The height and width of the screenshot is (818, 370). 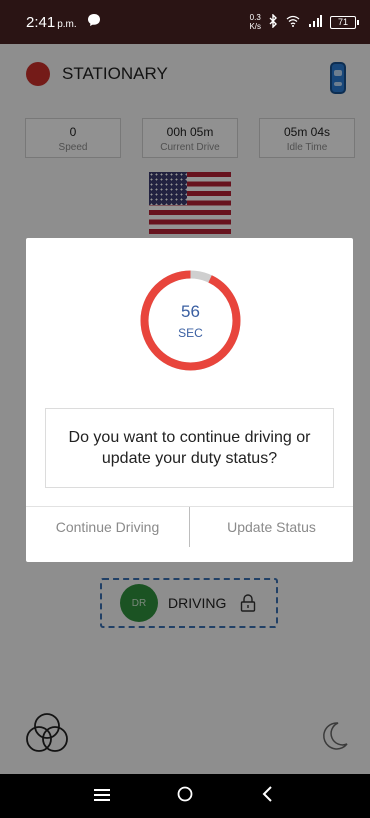 I want to click on network-speed: 0.3 K/s, so click(x=255, y=22).